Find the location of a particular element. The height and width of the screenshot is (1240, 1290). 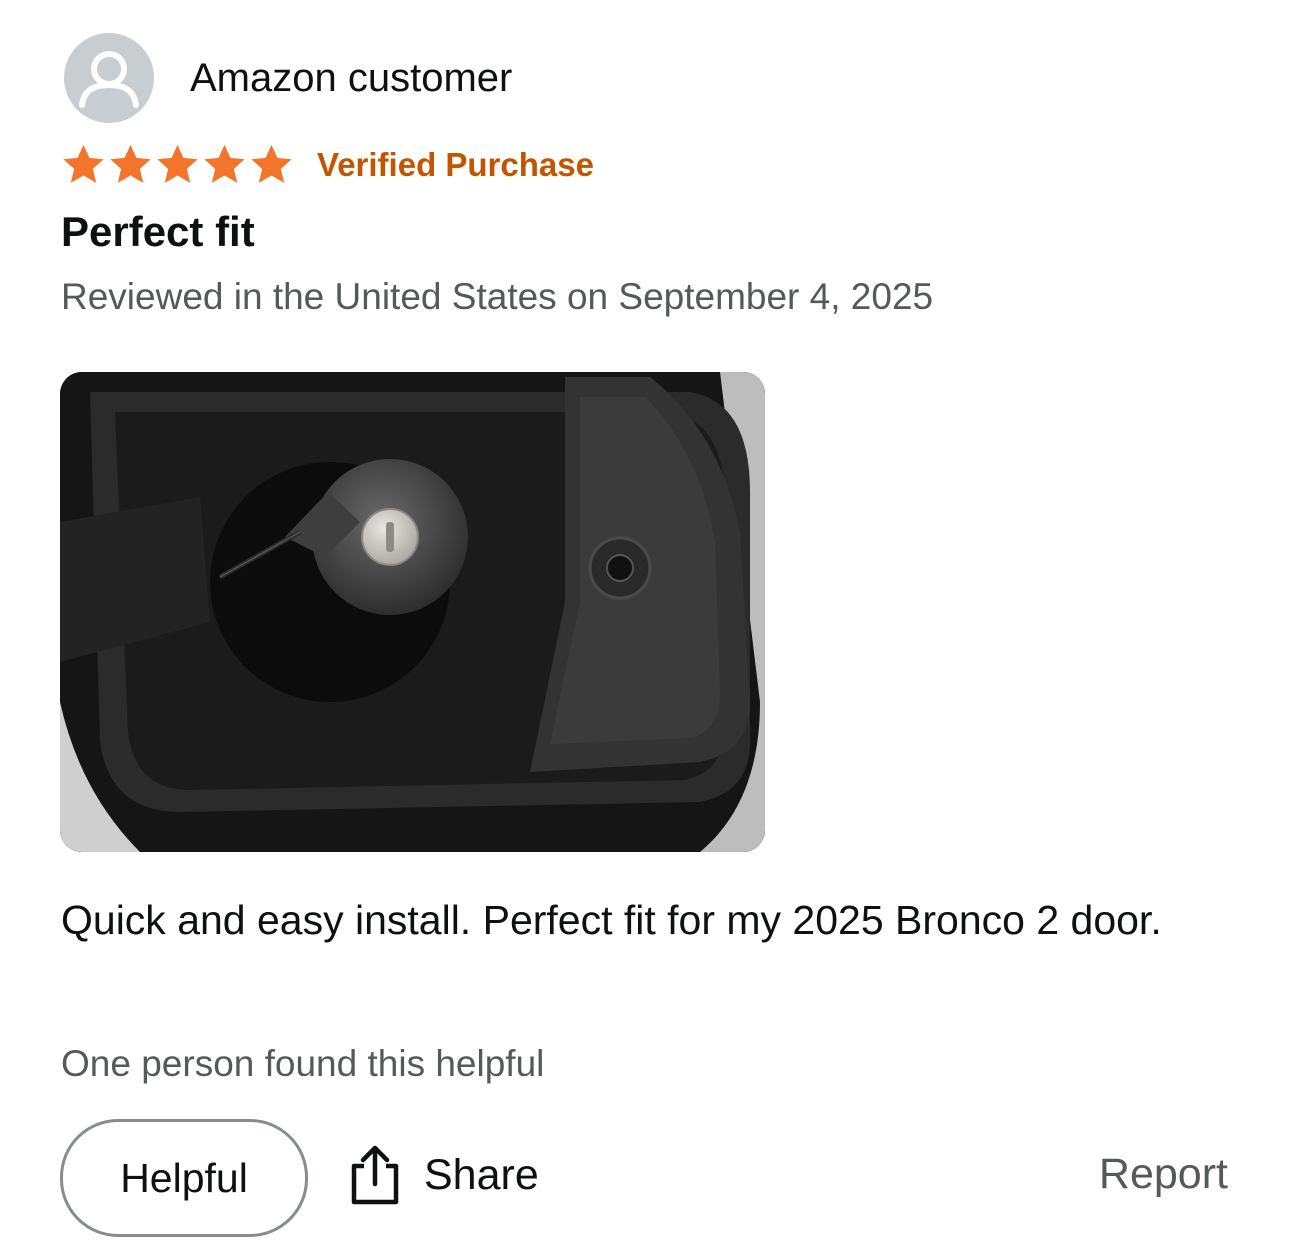

review-title: Perfect fit is located at coordinates (158, 231).